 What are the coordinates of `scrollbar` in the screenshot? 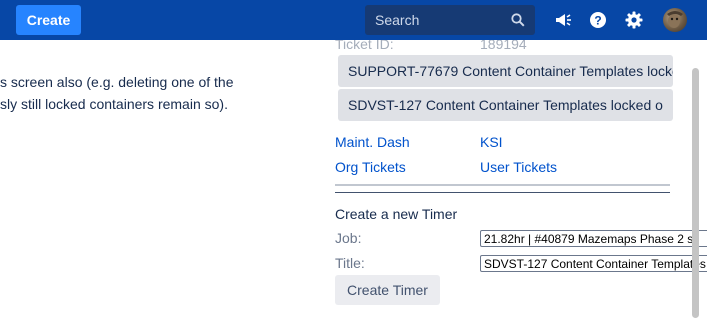 It's located at (695, 193).